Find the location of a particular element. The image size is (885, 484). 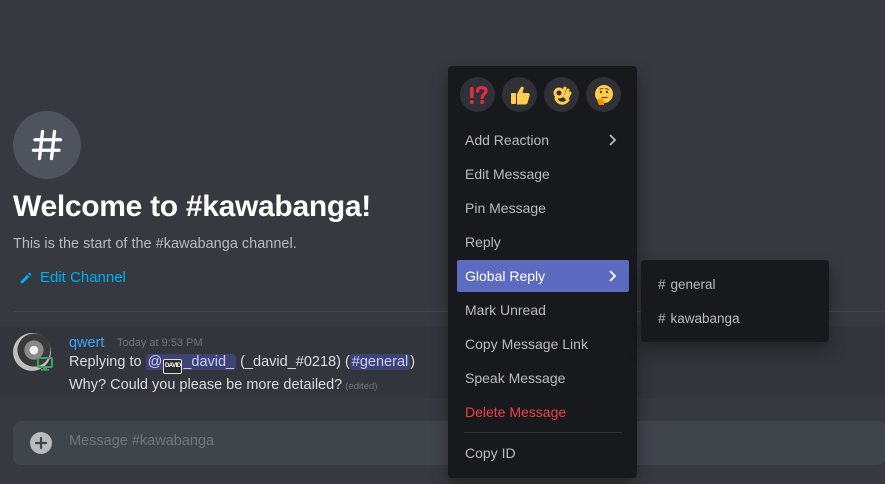

thumbs-up-emoji is located at coordinates (519, 94).